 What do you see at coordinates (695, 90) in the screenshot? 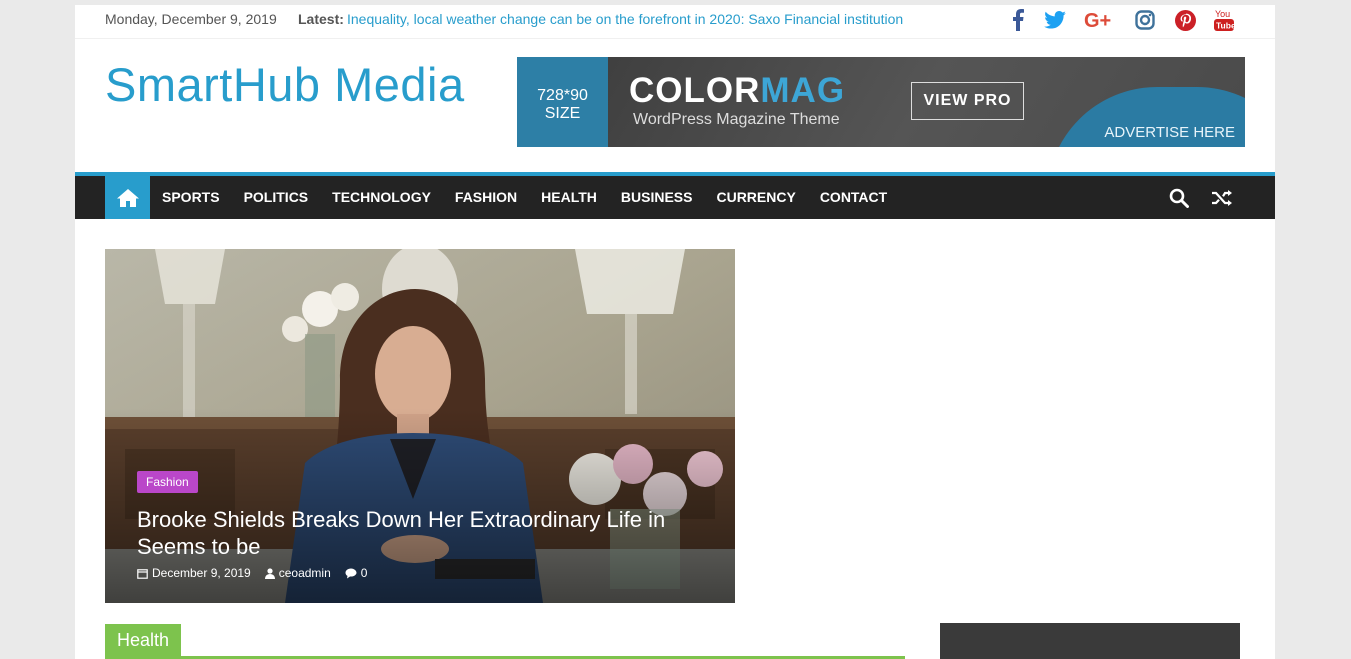
I see `ad-brand-a: COLOR` at bounding box center [695, 90].